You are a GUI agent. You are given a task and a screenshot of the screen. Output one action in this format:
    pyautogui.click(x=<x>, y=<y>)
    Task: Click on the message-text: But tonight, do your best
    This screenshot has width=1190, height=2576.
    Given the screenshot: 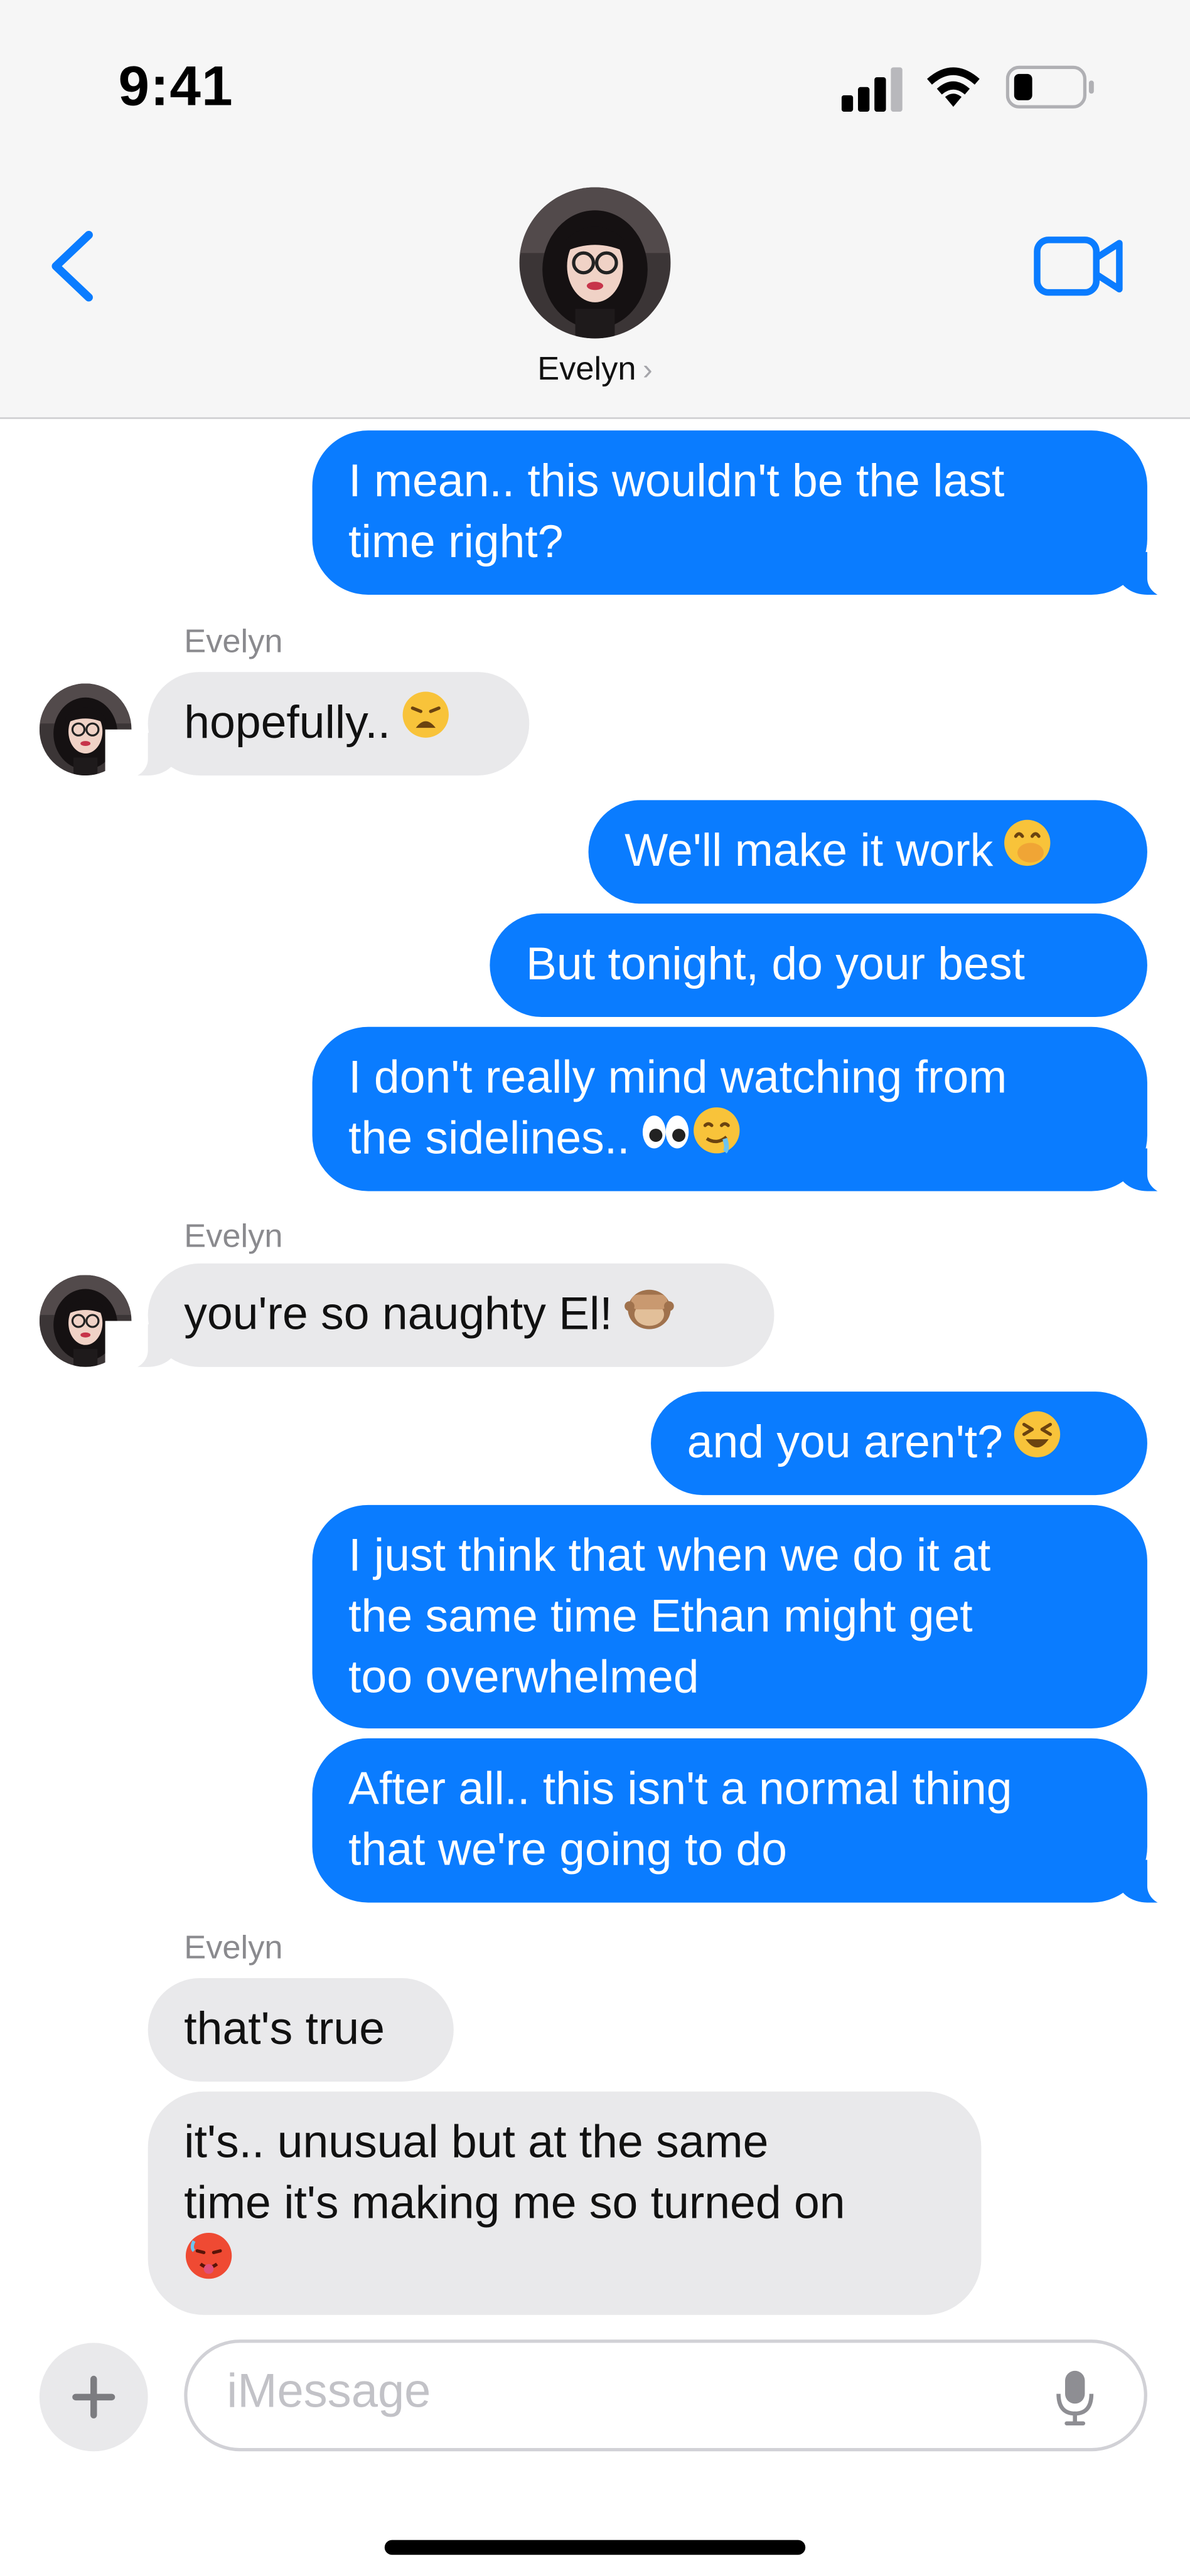 What is the action you would take?
    pyautogui.click(x=775, y=964)
    